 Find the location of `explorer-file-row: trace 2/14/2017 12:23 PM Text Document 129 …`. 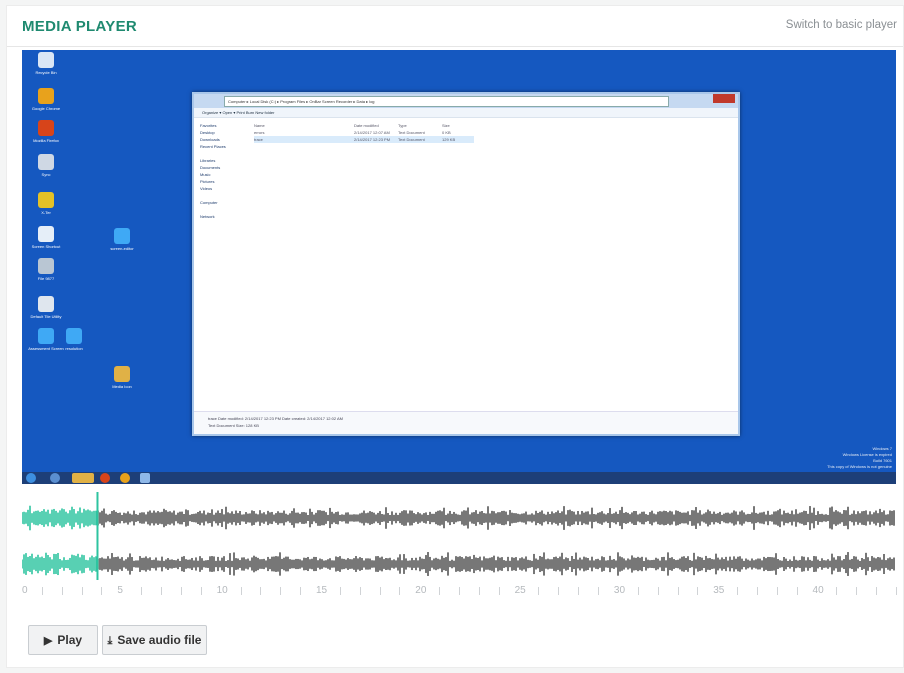

explorer-file-row: trace 2/14/2017 12:23 PM Text Document 129 … is located at coordinates (364, 139).